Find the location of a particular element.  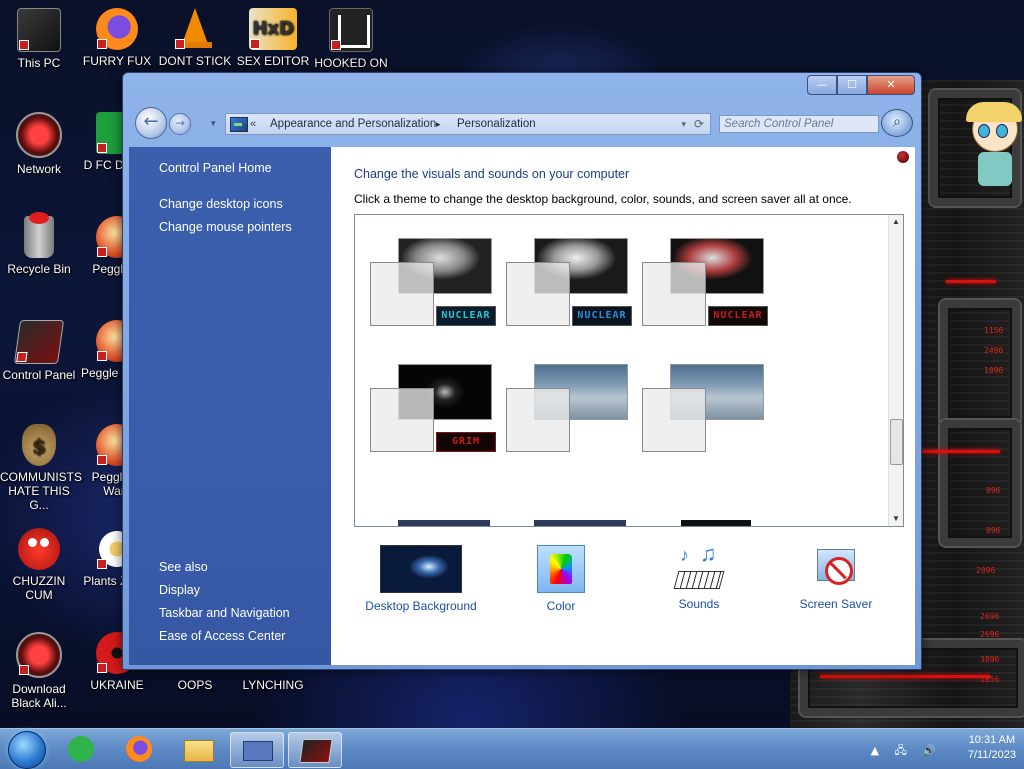

gadget-value: 2696 is located at coordinates (990, 616).